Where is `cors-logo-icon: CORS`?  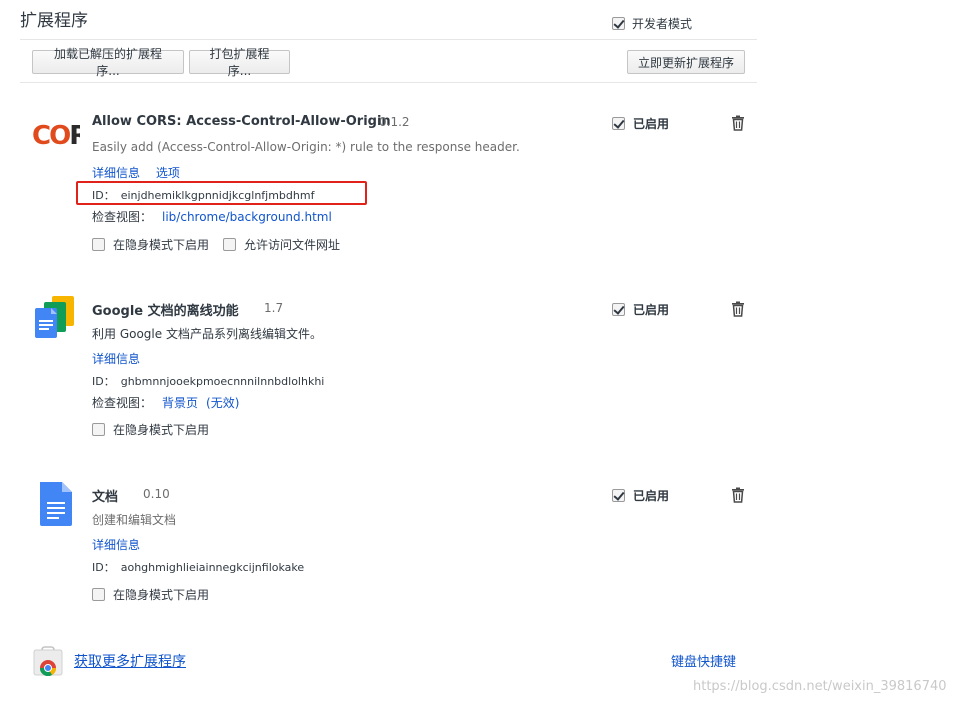
cors-logo-icon: CORS is located at coordinates (56, 136).